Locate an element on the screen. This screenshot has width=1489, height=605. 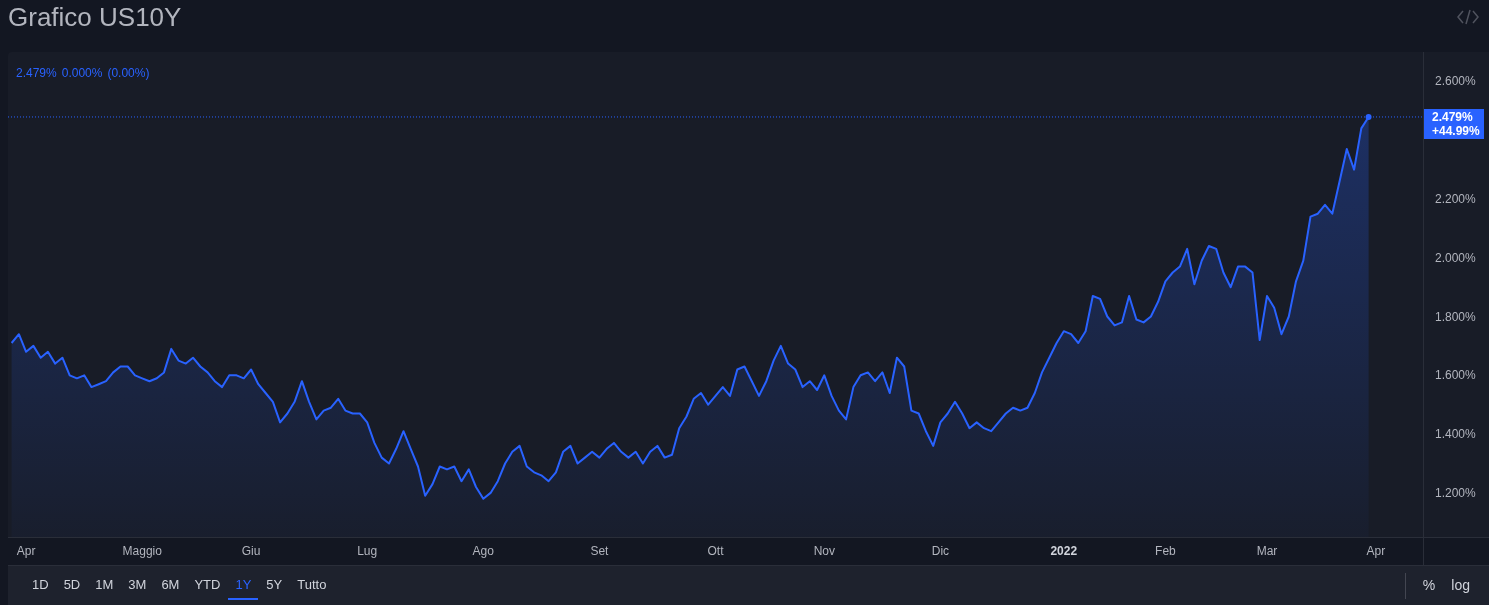
range-button: 3M is located at coordinates (137, 585).